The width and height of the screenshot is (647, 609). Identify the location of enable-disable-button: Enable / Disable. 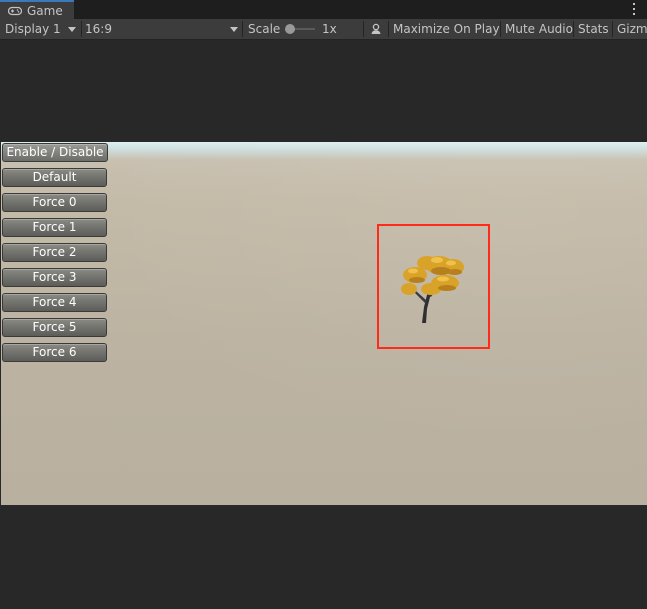
(55, 152).